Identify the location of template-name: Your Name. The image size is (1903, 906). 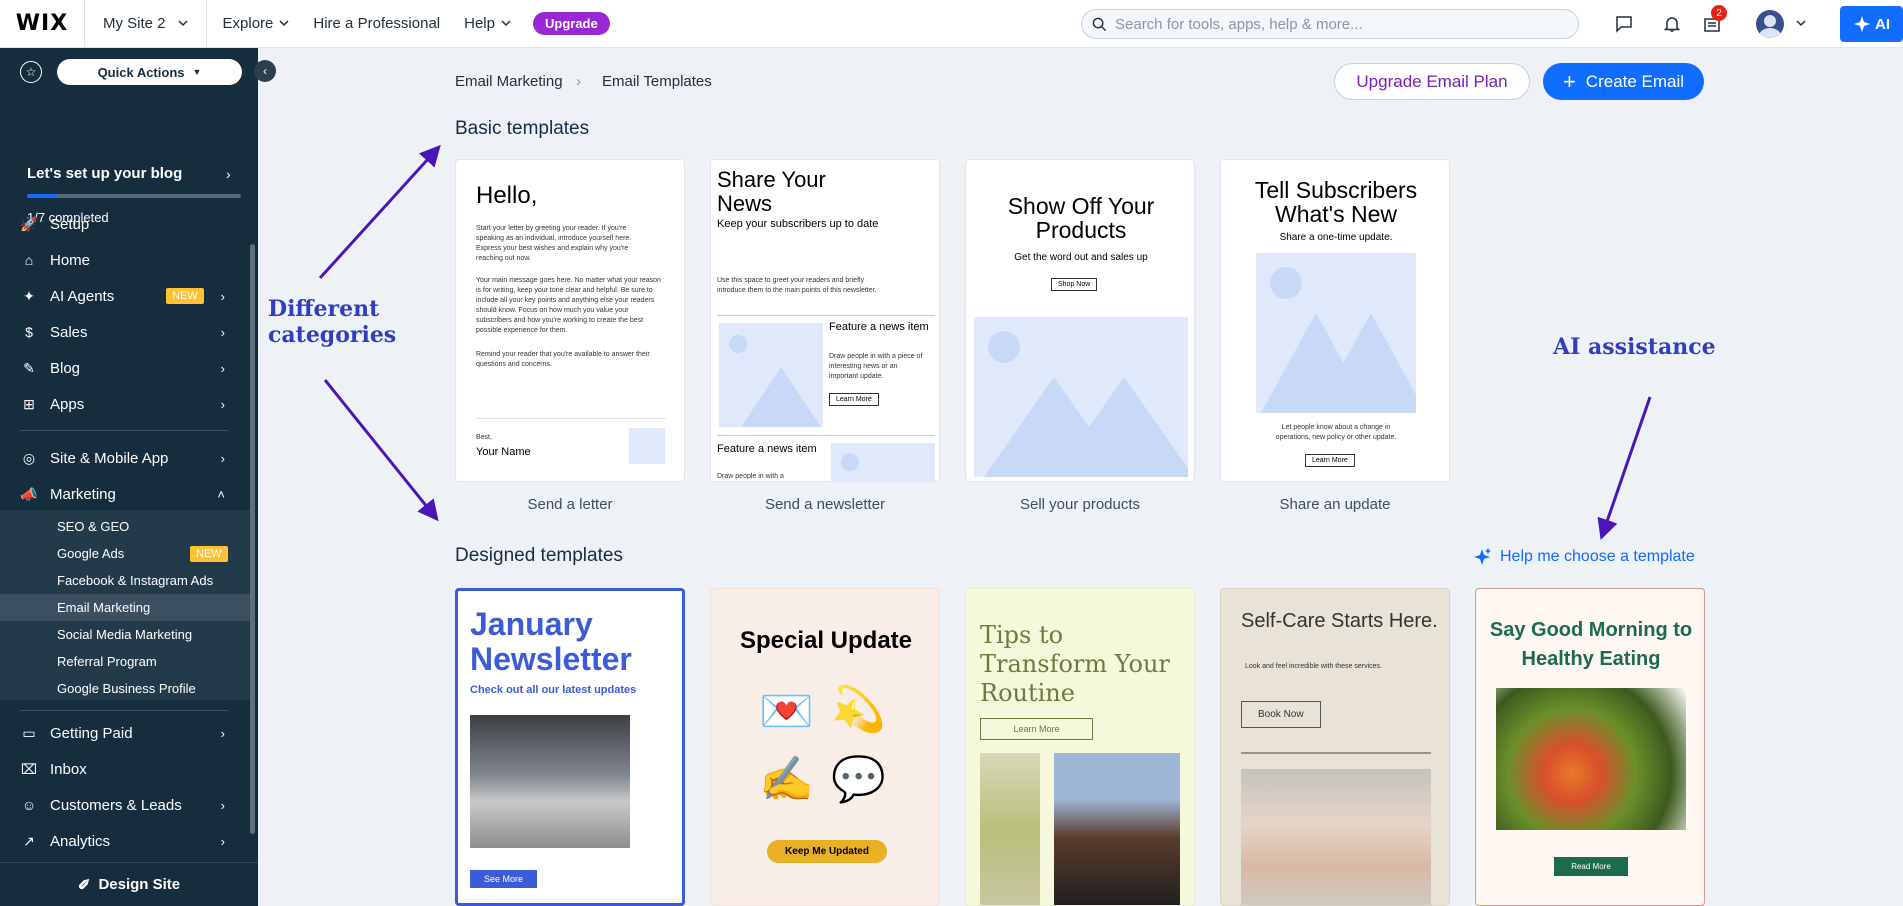
(503, 452).